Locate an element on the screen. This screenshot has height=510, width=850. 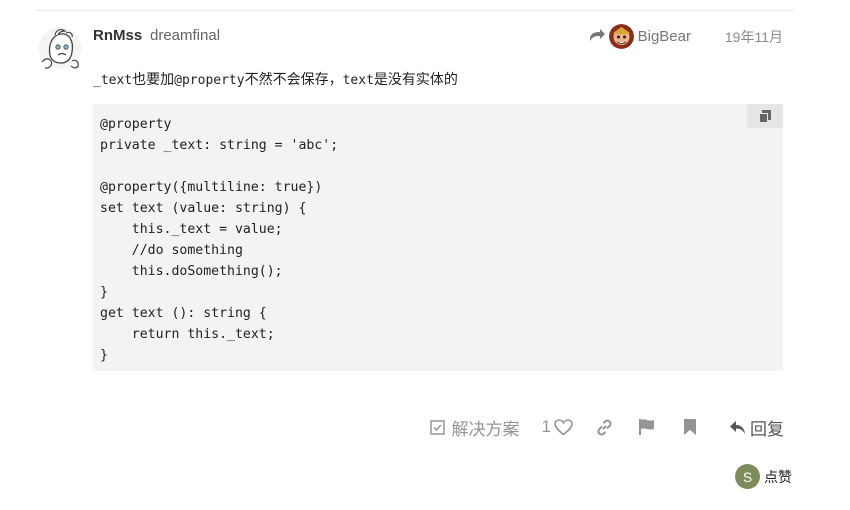
flag-button is located at coordinates (647, 427).